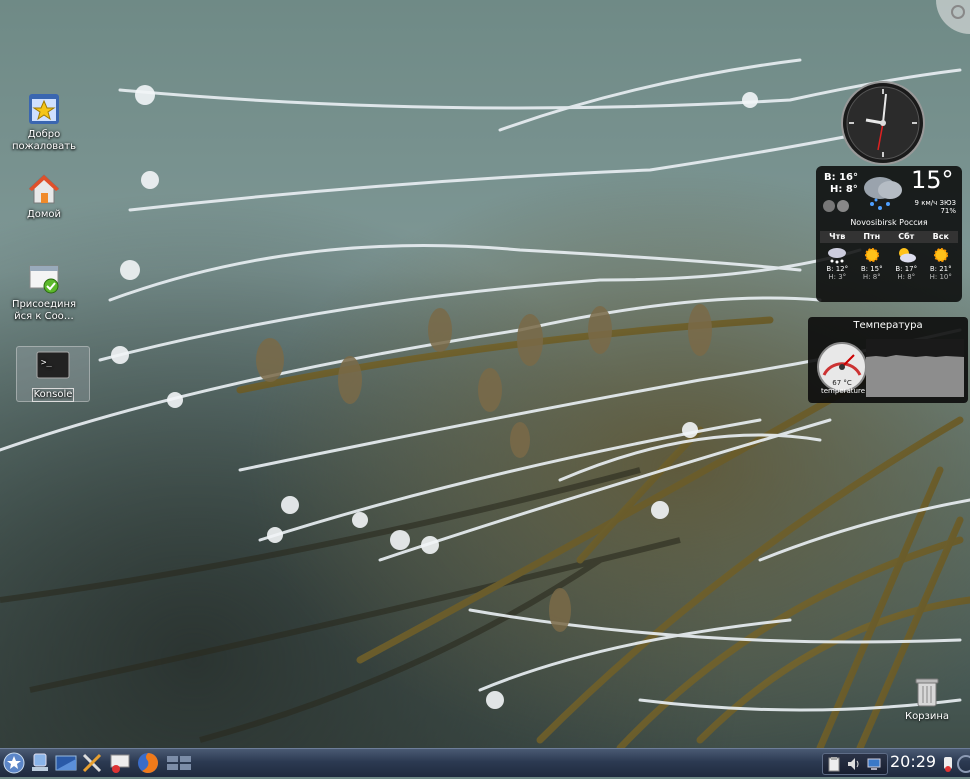 The height and width of the screenshot is (779, 970). Describe the element at coordinates (915, 368) in the screenshot. I see `temperature-history-graph` at that location.